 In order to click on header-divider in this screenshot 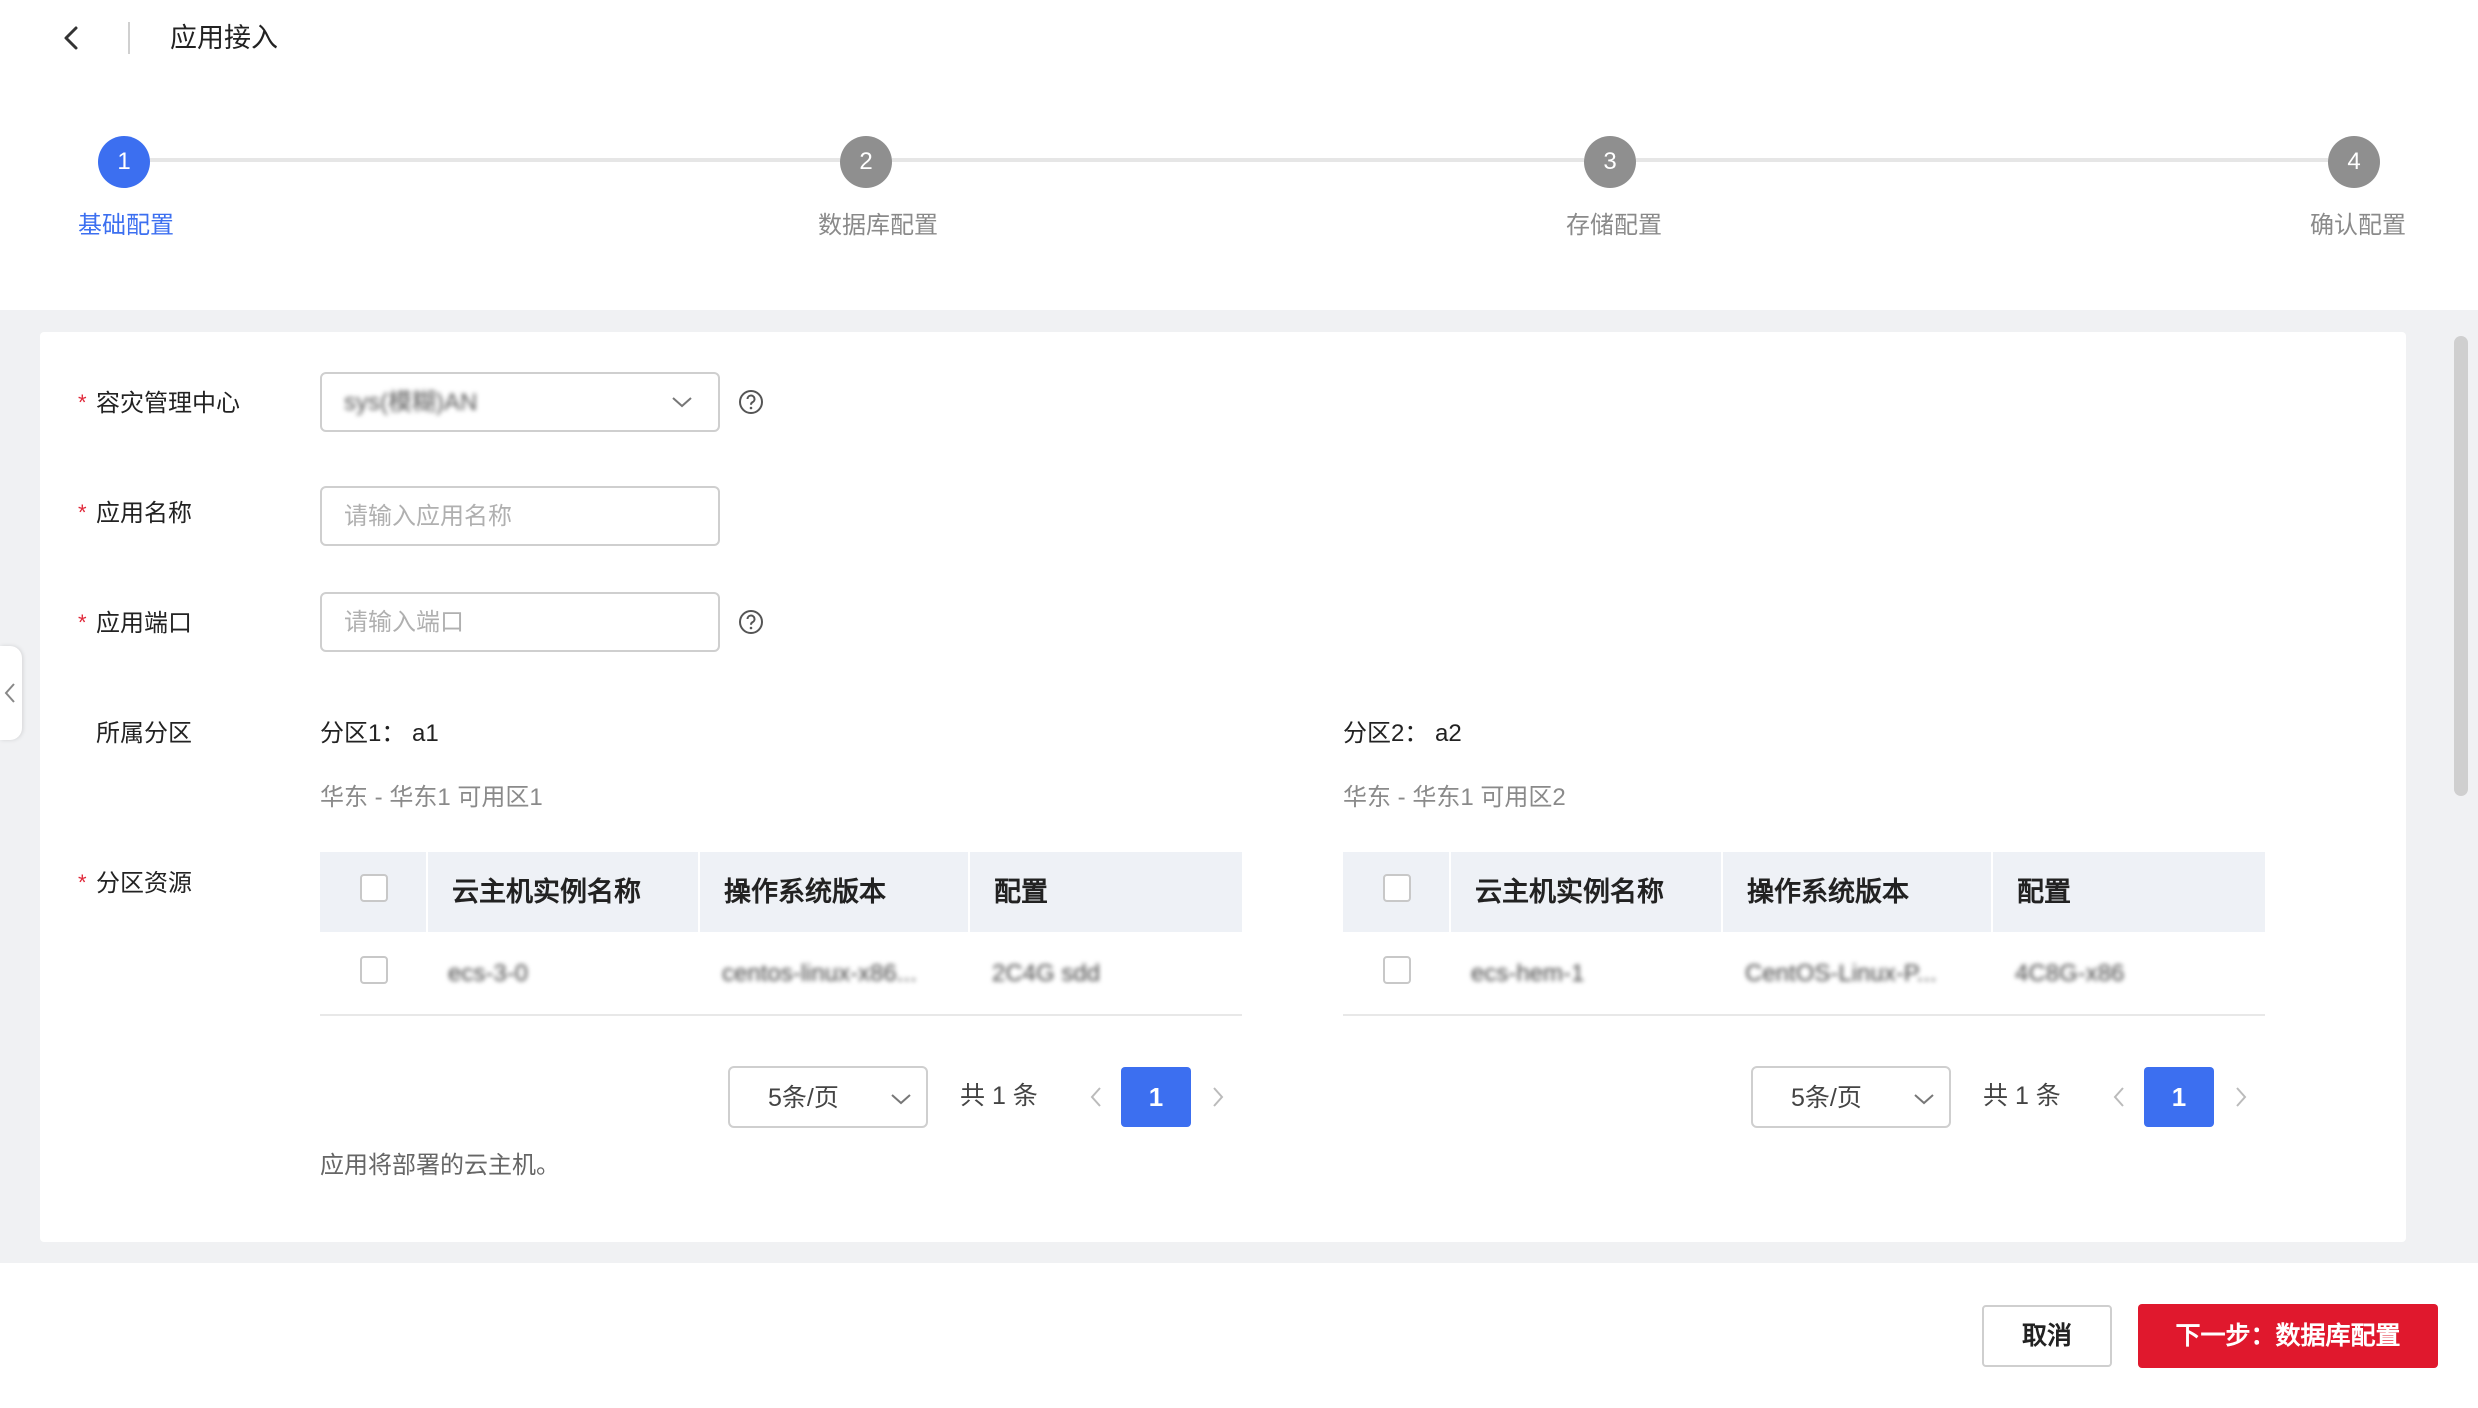, I will do `click(129, 38)`.